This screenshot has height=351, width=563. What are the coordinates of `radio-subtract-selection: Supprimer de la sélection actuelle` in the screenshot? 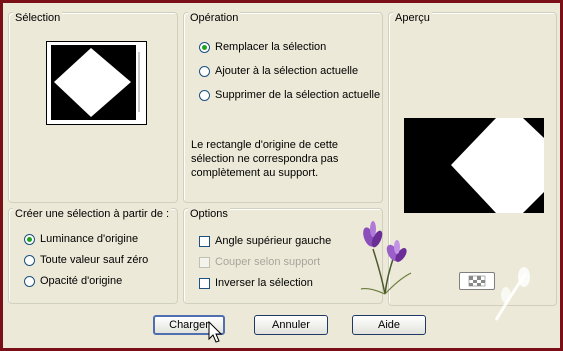 It's located at (289, 95).